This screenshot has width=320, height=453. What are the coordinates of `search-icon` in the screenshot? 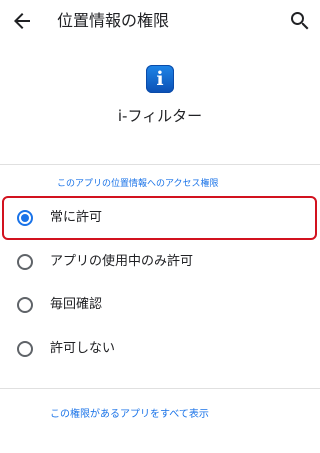 It's located at (300, 21).